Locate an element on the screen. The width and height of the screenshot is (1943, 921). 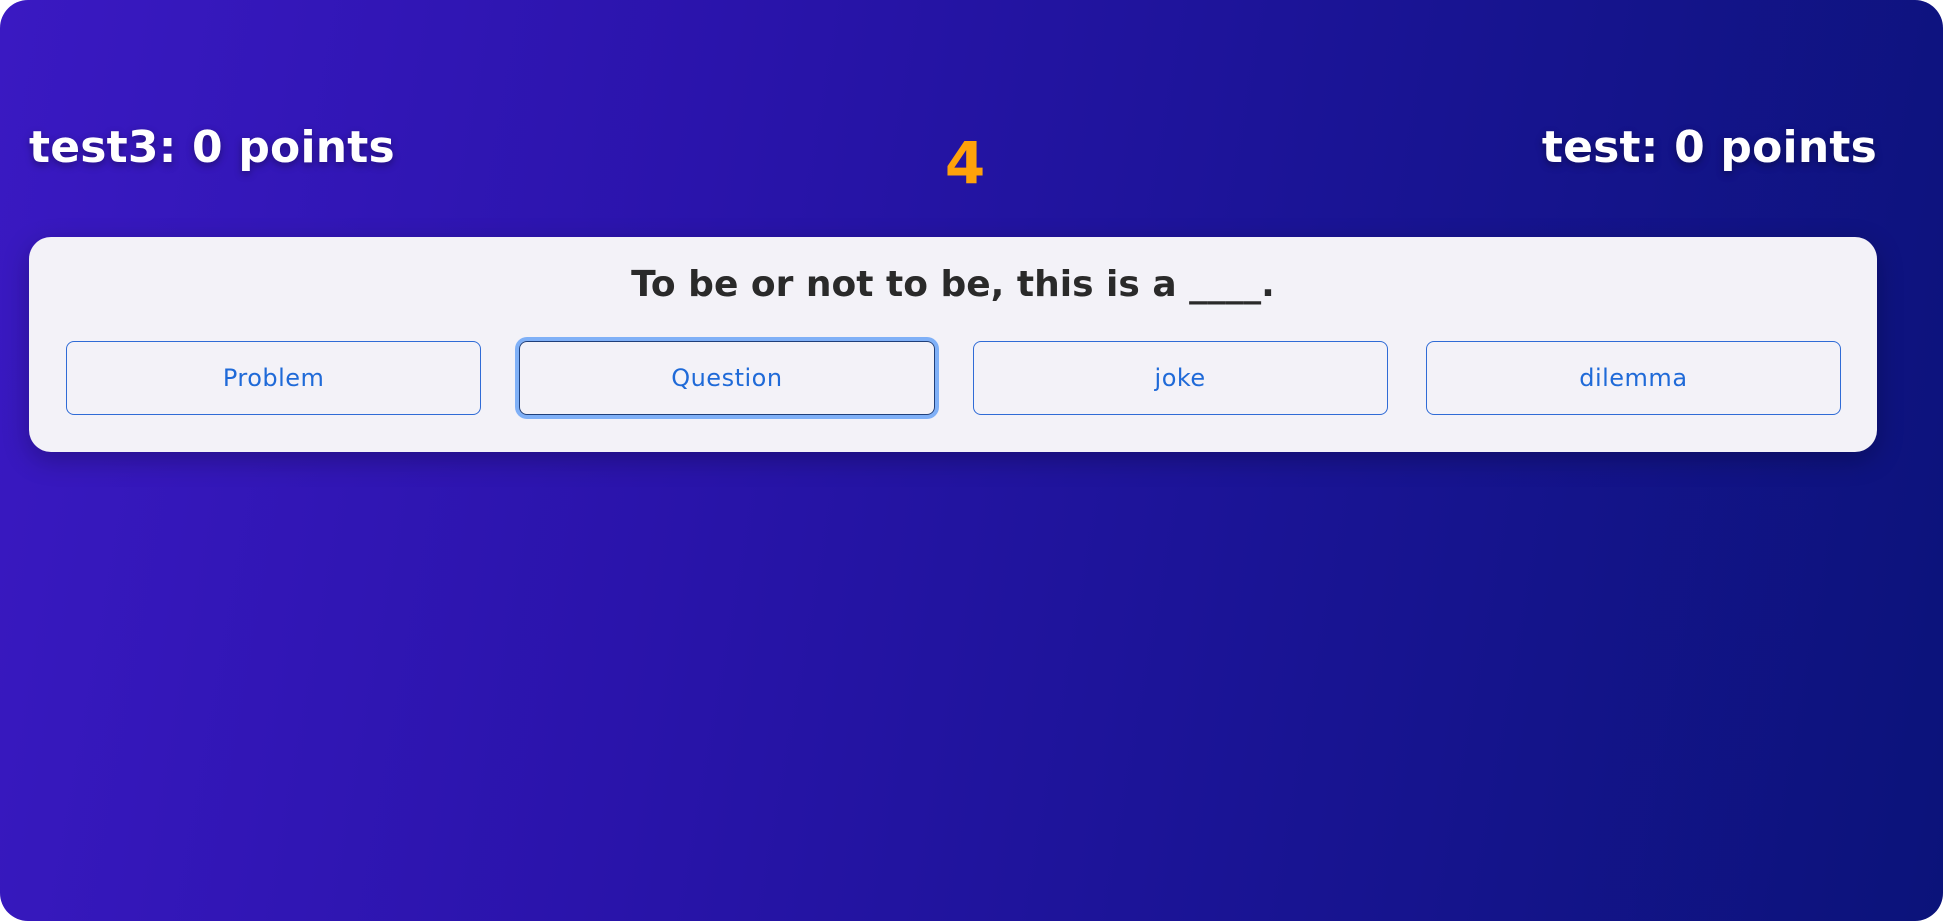
answer-option-joke: joke is located at coordinates (1180, 378).